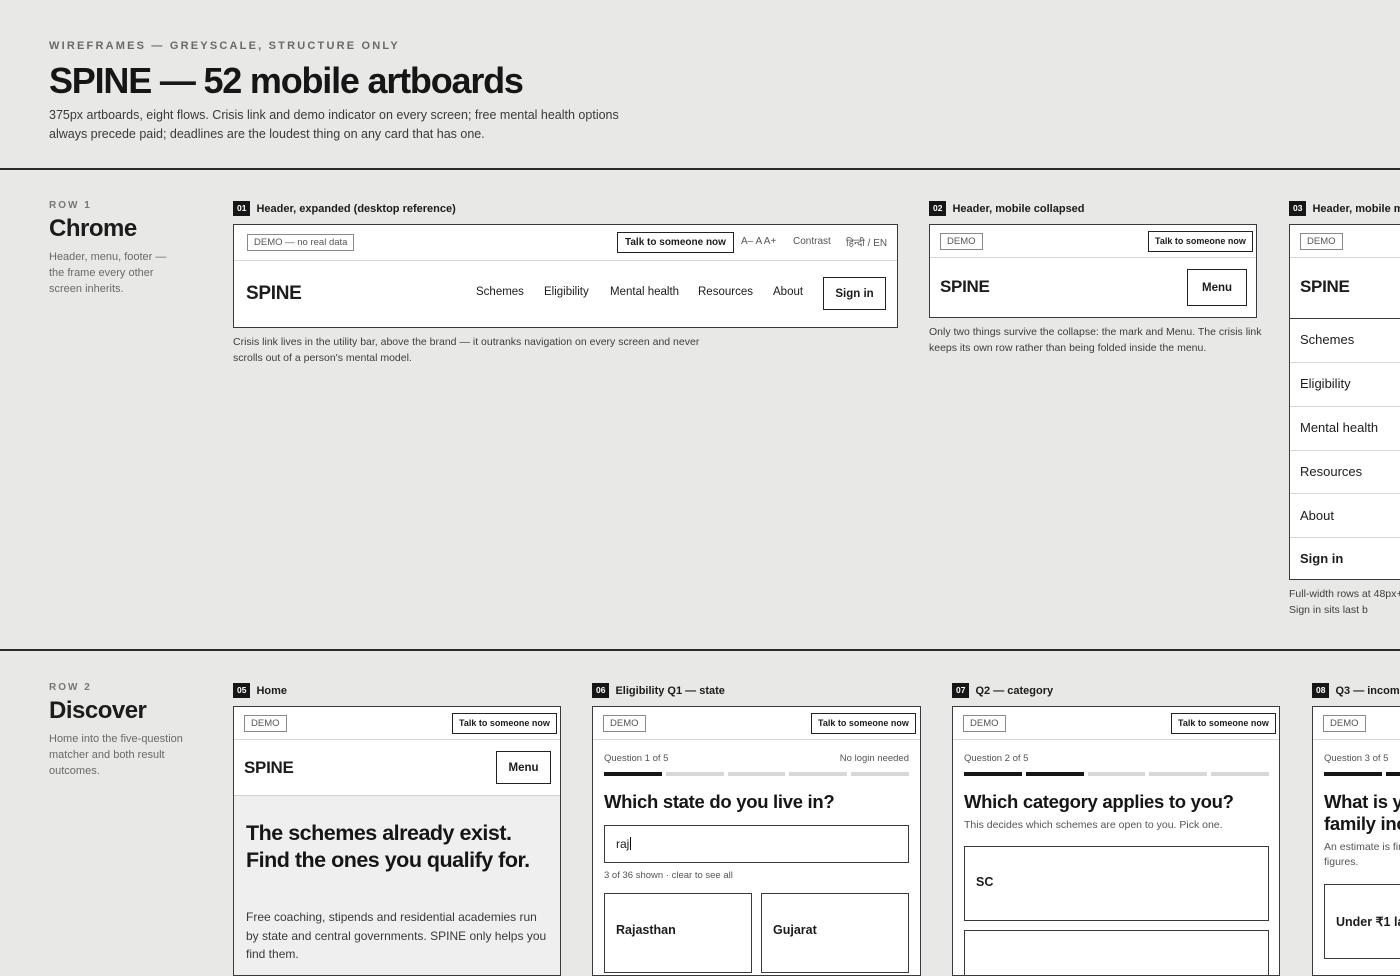  I want to click on option-gujarat: Gujarat, so click(835, 933).